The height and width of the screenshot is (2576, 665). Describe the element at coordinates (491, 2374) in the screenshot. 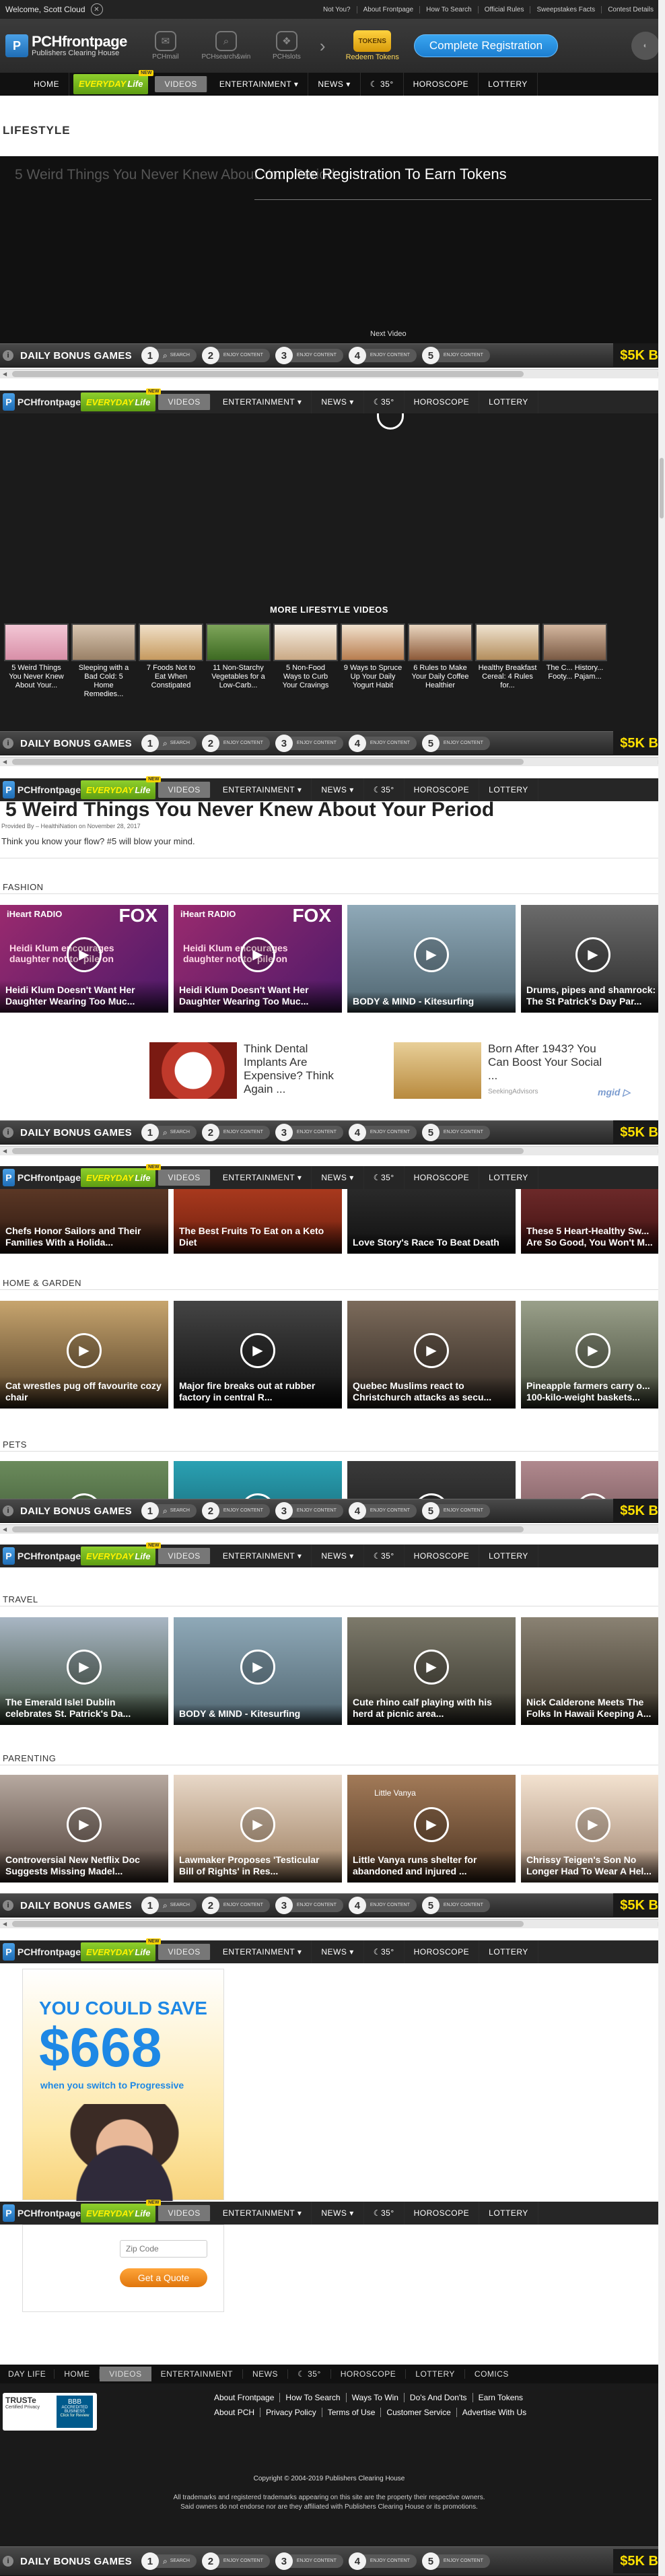

I see `footer-nav-comics: COMICS` at that location.